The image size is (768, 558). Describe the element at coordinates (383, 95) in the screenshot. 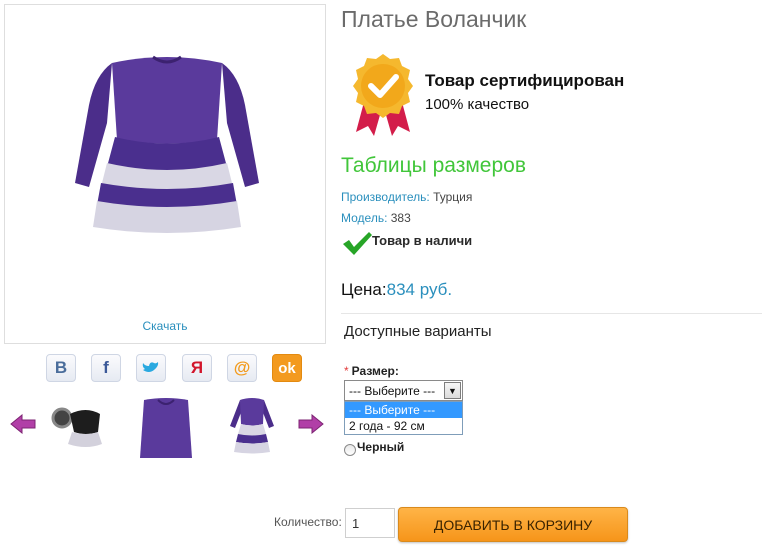

I see `certificate-badge-icon` at that location.